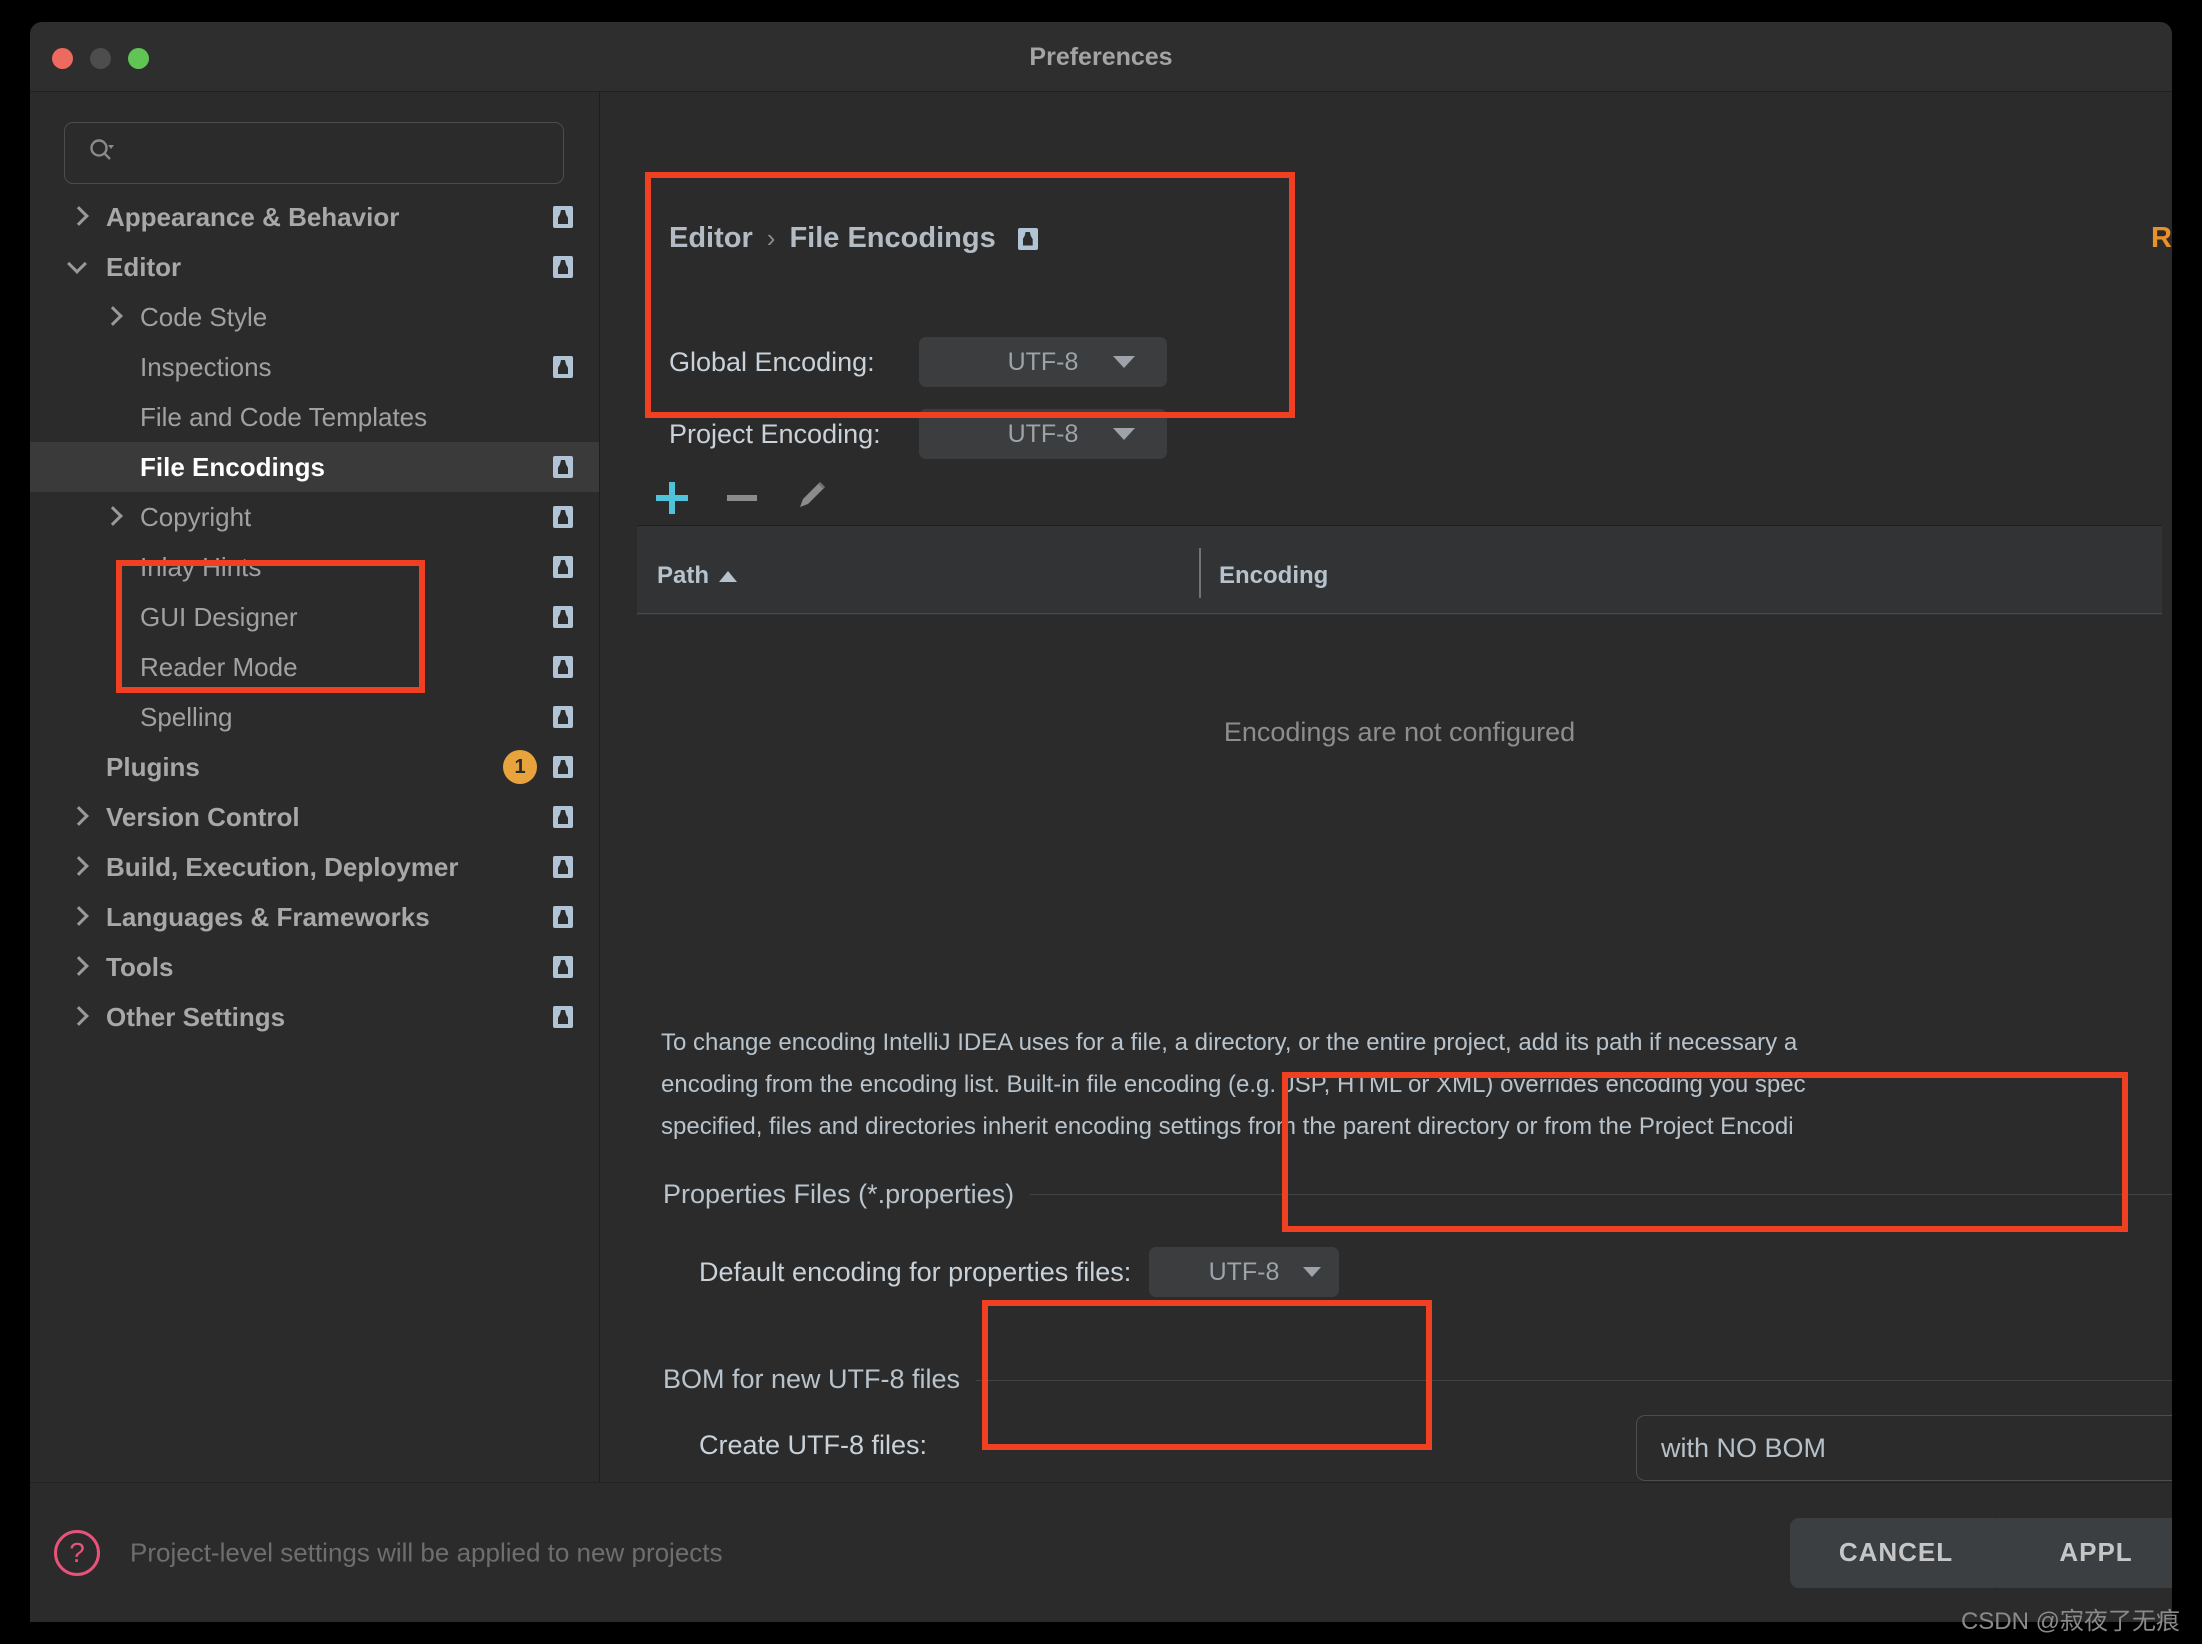 The image size is (2202, 1644). What do you see at coordinates (153, 766) in the screenshot?
I see `sidebar-item-label: Plugins` at bounding box center [153, 766].